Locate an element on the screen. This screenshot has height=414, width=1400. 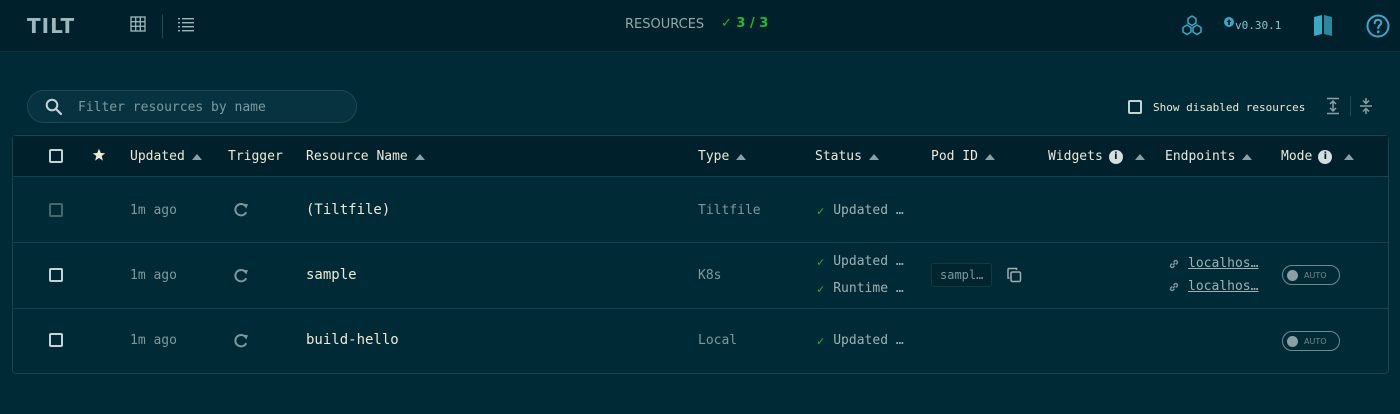
col-mode: Mode i is located at coordinates (1318, 156).